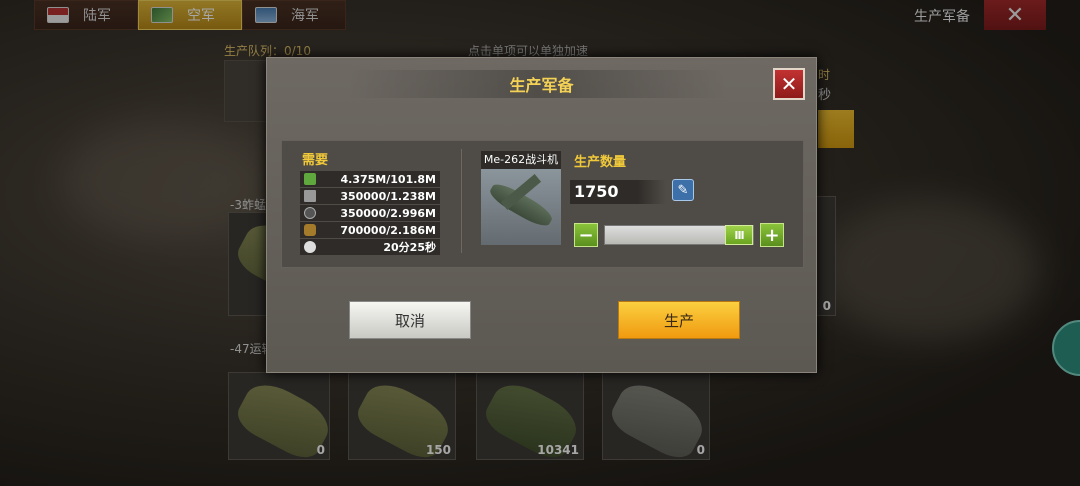 Image resolution: width=1080 pixels, height=486 pixels. I want to click on decrease-button: −, so click(586, 235).